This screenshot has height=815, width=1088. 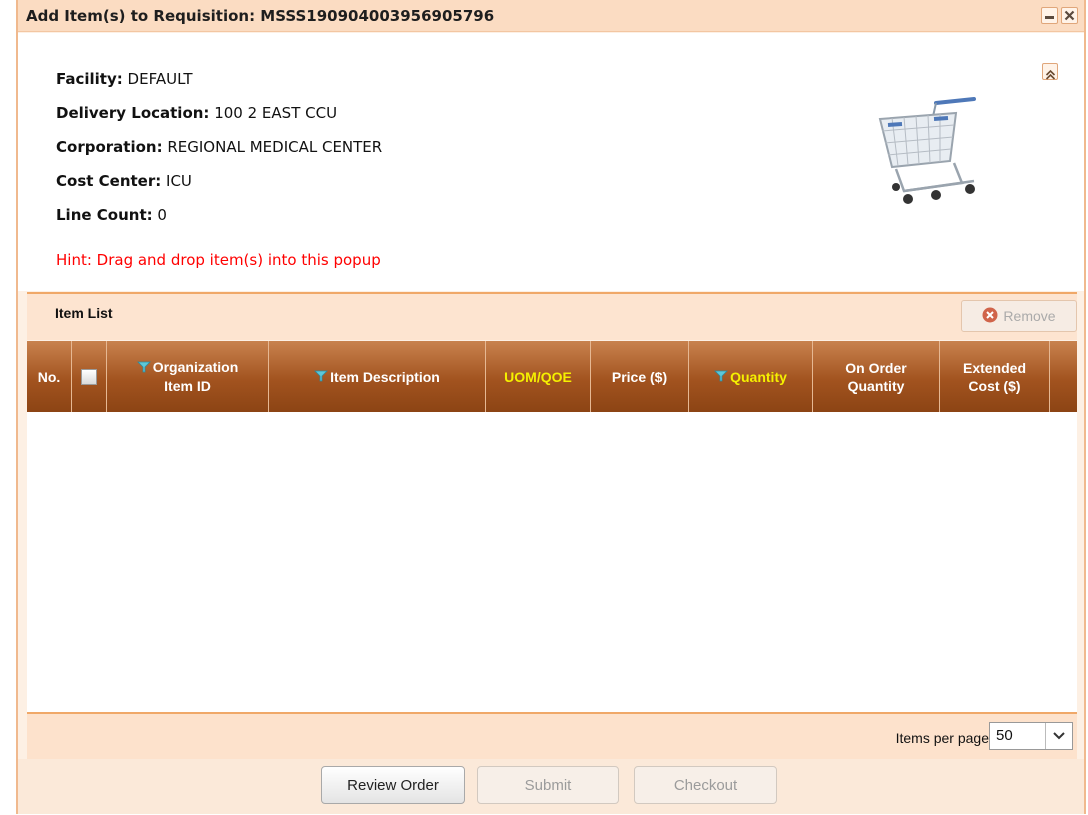 I want to click on delivery-location-value: 100 2 EAST CCU, so click(x=276, y=113).